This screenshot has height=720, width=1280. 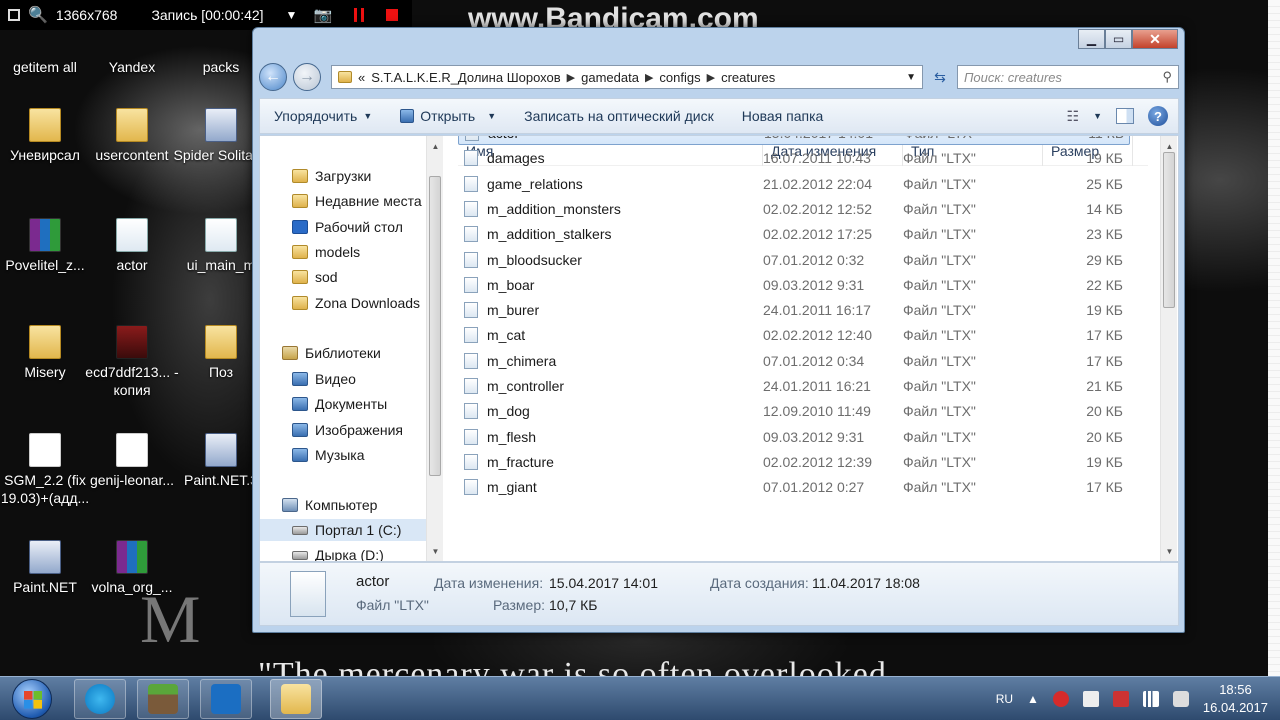 What do you see at coordinates (794, 437) in the screenshot?
I see `file-row: m_flesh 09.03.2012 9:31 Файл "LTX" 20 КБ` at bounding box center [794, 437].